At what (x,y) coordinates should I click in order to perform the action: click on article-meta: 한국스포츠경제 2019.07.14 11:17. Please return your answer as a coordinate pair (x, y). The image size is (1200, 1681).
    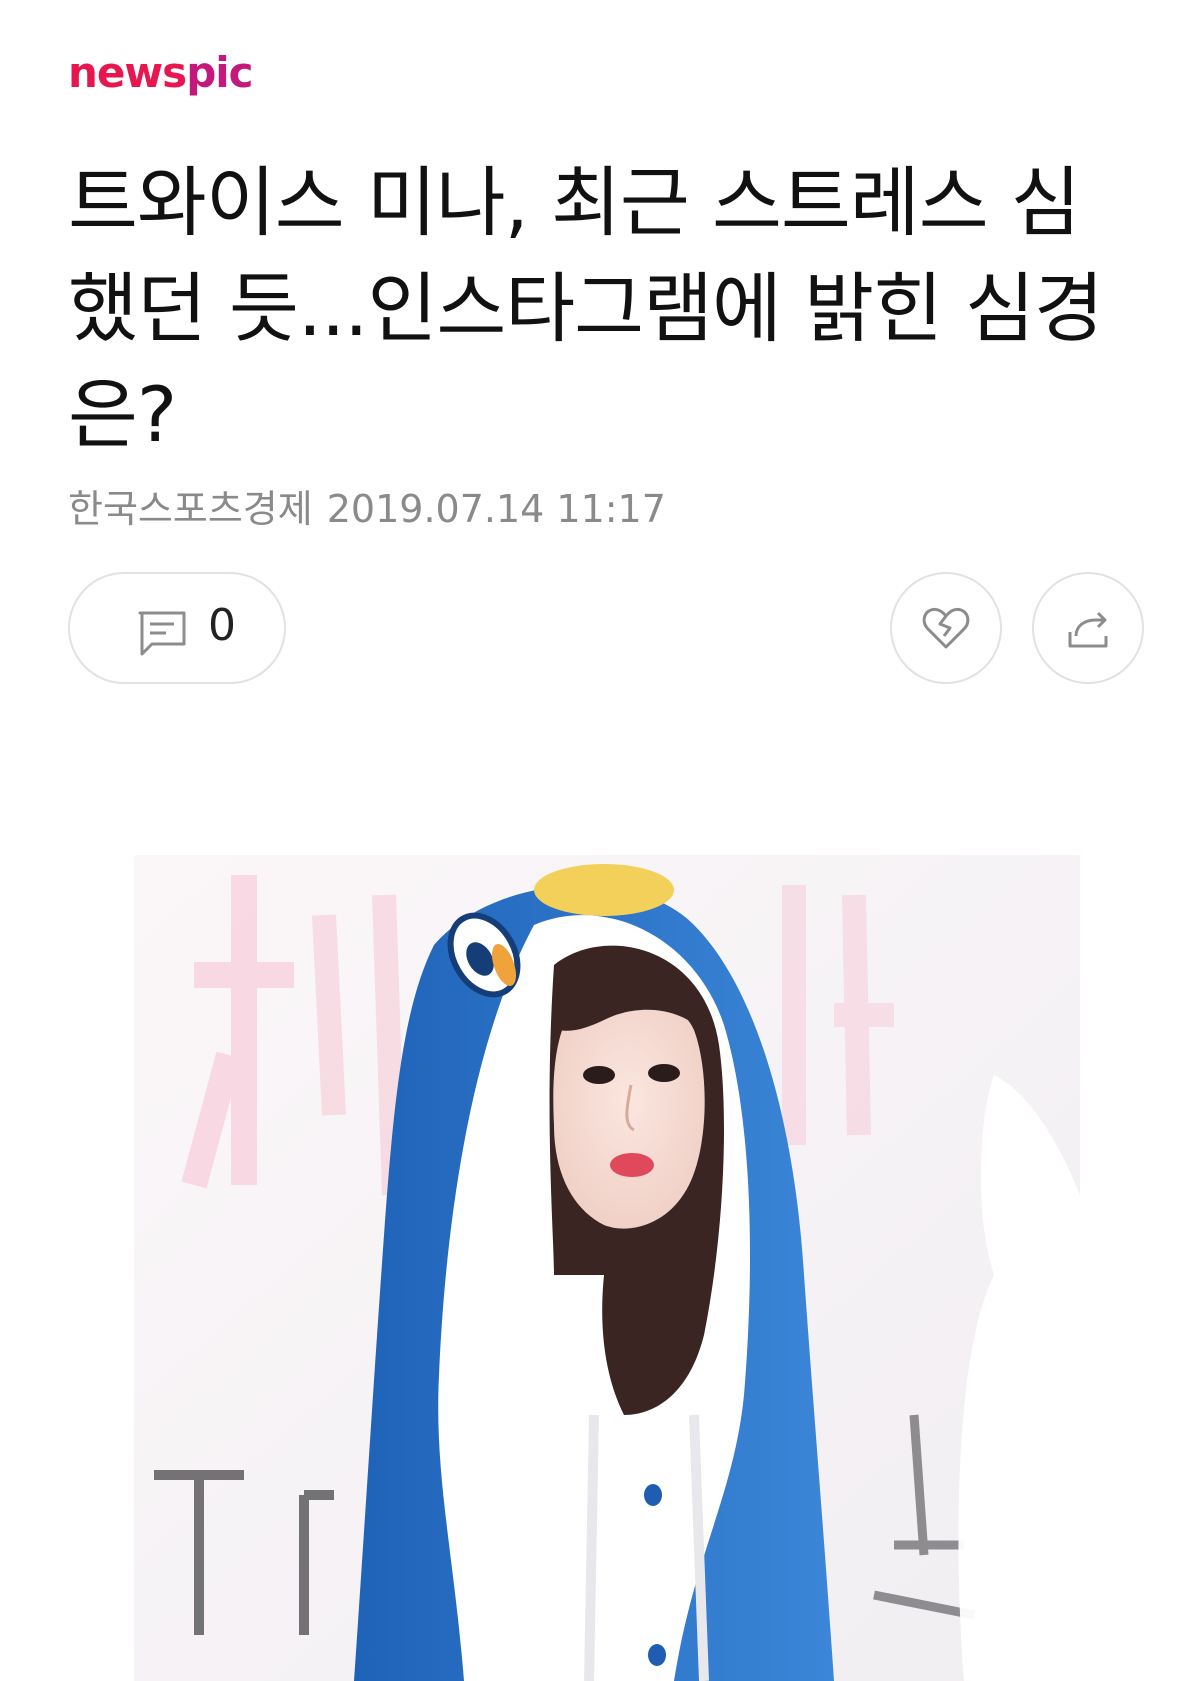
    Looking at the image, I should click on (367, 505).